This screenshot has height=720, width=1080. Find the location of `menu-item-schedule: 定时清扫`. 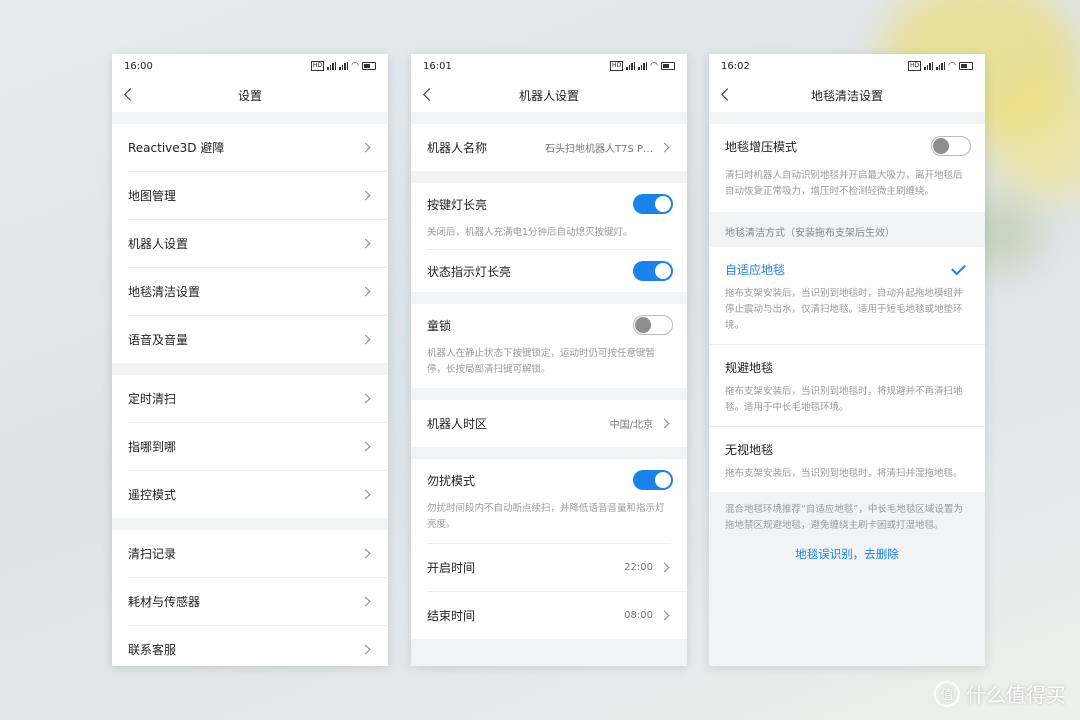

menu-item-schedule: 定时清扫 is located at coordinates (258, 399).